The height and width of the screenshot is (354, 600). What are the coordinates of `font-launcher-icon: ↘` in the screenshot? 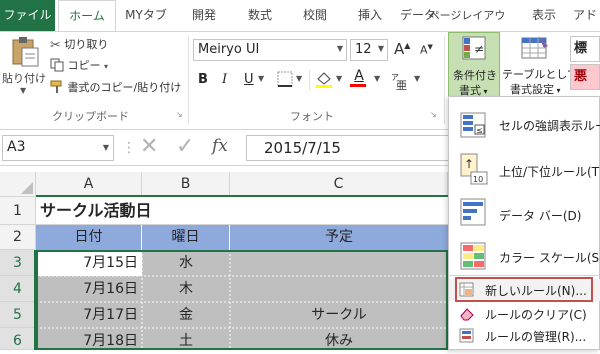 It's located at (433, 114).